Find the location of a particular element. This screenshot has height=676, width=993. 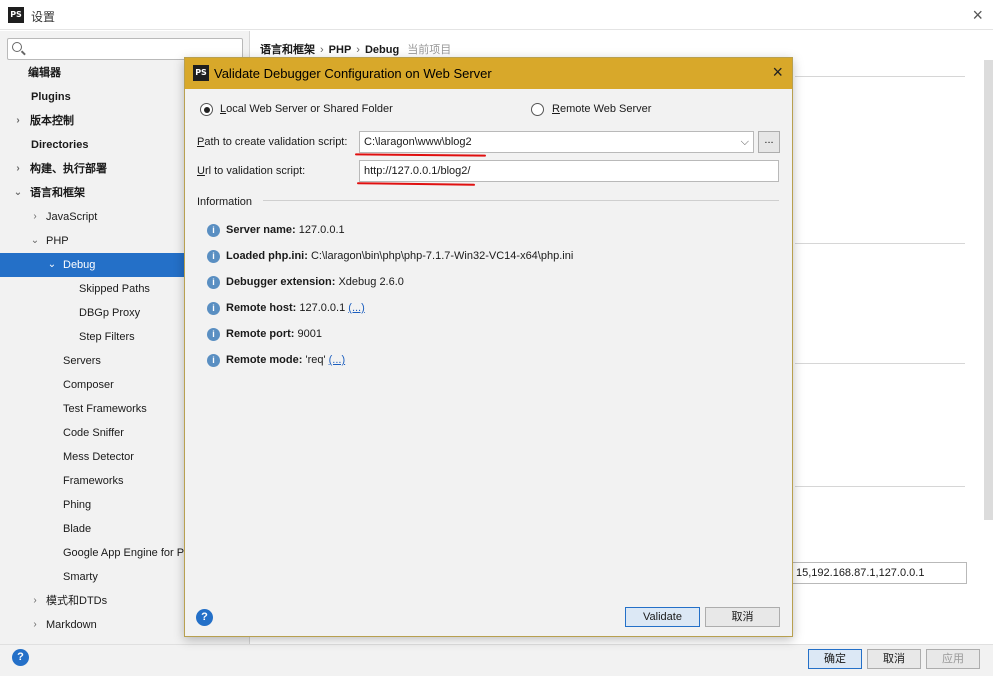

sidebar-item-label: Composer is located at coordinates (88, 385).